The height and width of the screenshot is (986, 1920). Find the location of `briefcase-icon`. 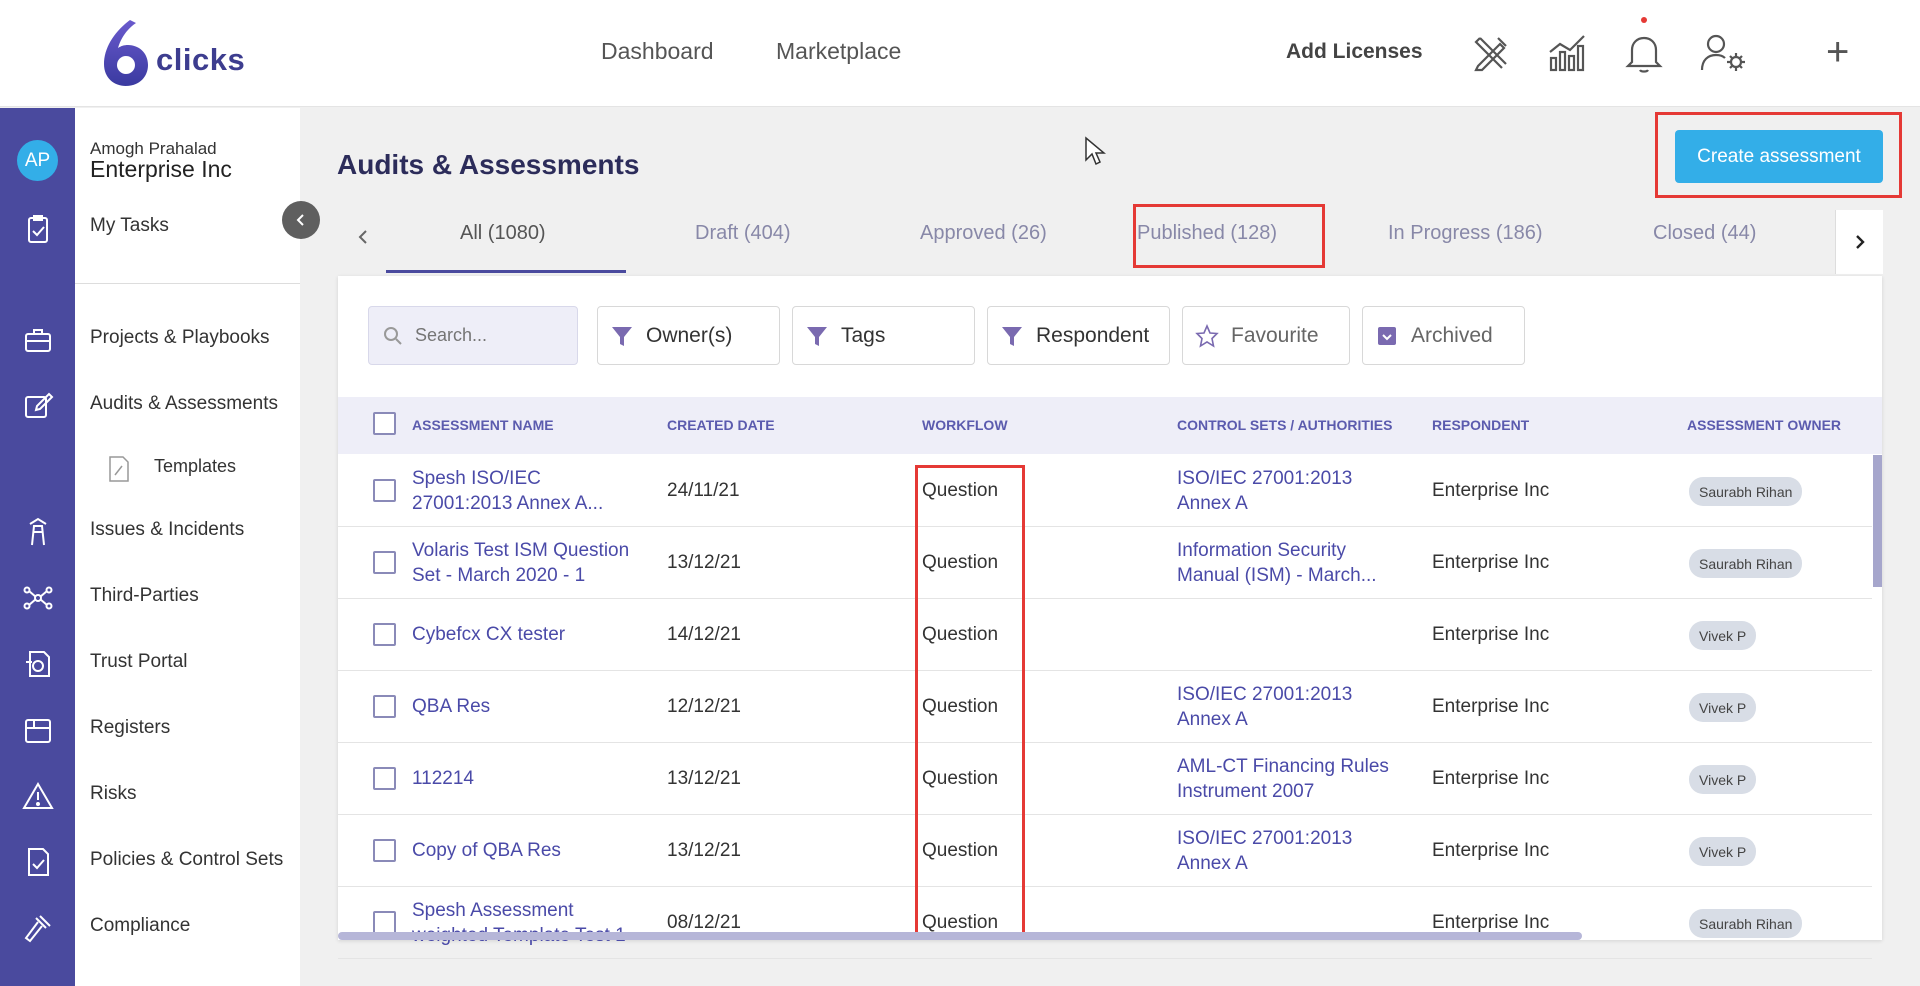

briefcase-icon is located at coordinates (38, 340).